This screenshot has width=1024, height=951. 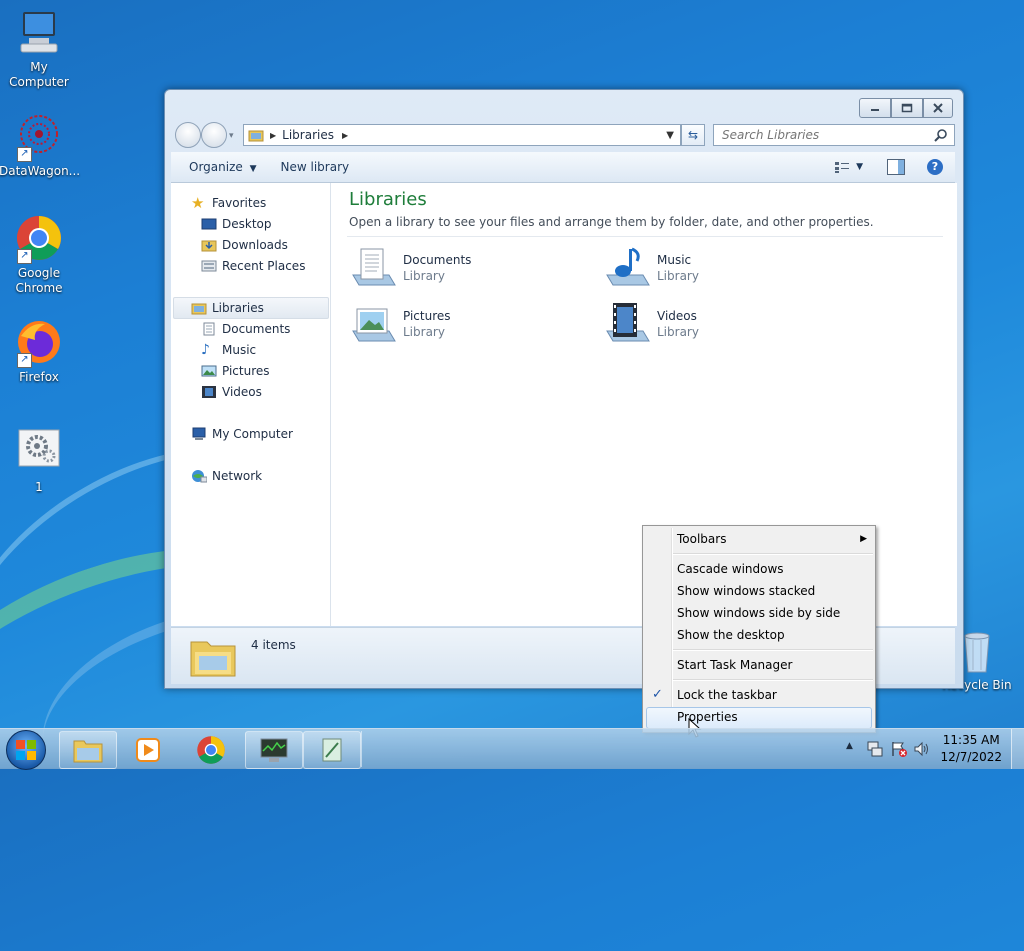 What do you see at coordinates (244, 245) in the screenshot?
I see `nav-downloads: Downloads` at bounding box center [244, 245].